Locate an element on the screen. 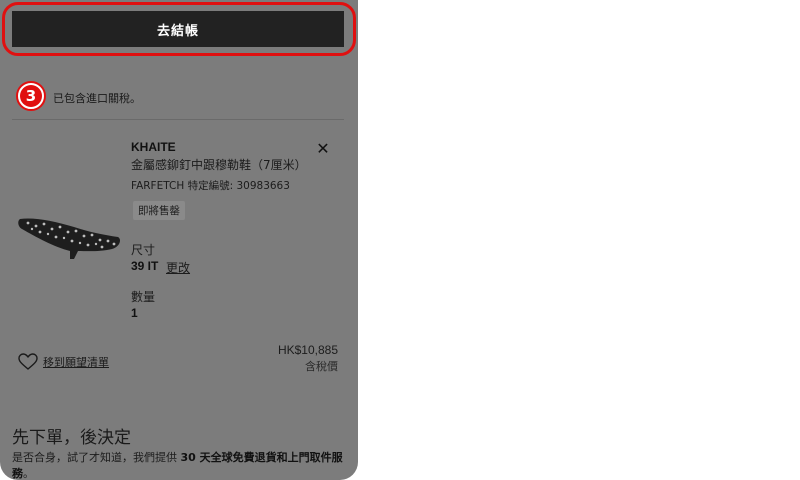  section-body-suffix: 。 is located at coordinates (28, 473).